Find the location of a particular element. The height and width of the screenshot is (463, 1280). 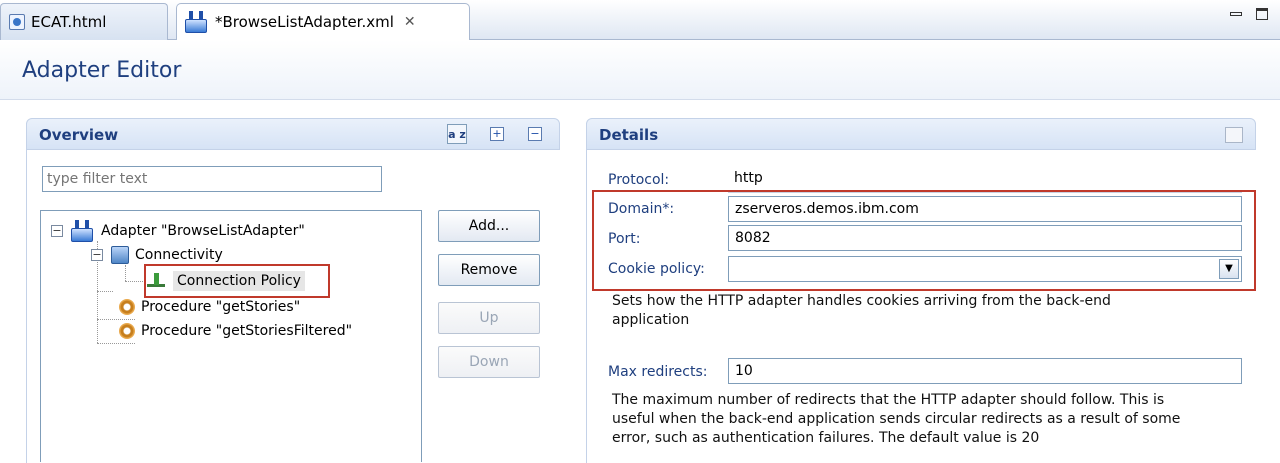

editor-tab-bar: ECAT.html *BrowseListAdapter.xml ✕ is located at coordinates (640, 20).